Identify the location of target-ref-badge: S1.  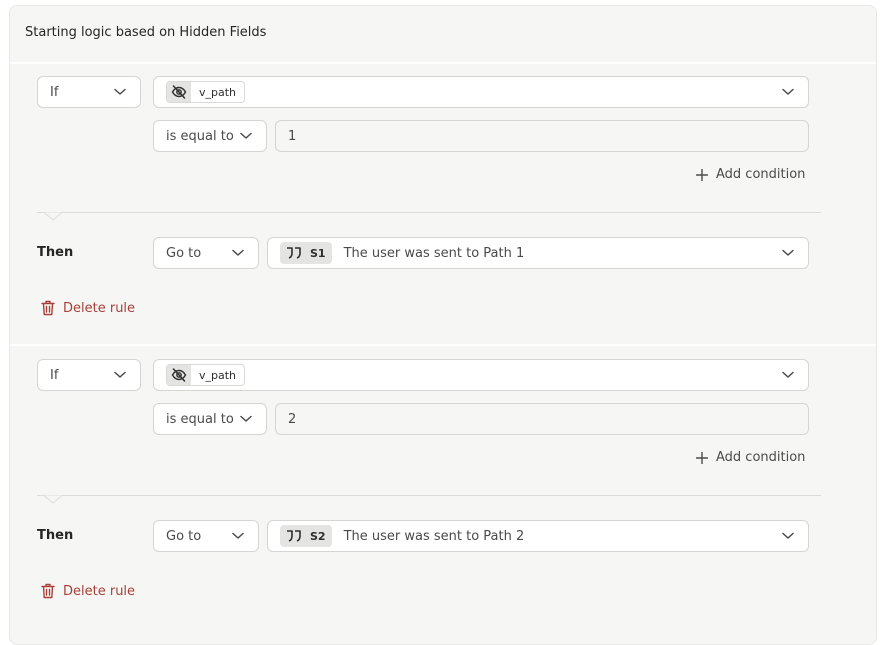
(306, 253).